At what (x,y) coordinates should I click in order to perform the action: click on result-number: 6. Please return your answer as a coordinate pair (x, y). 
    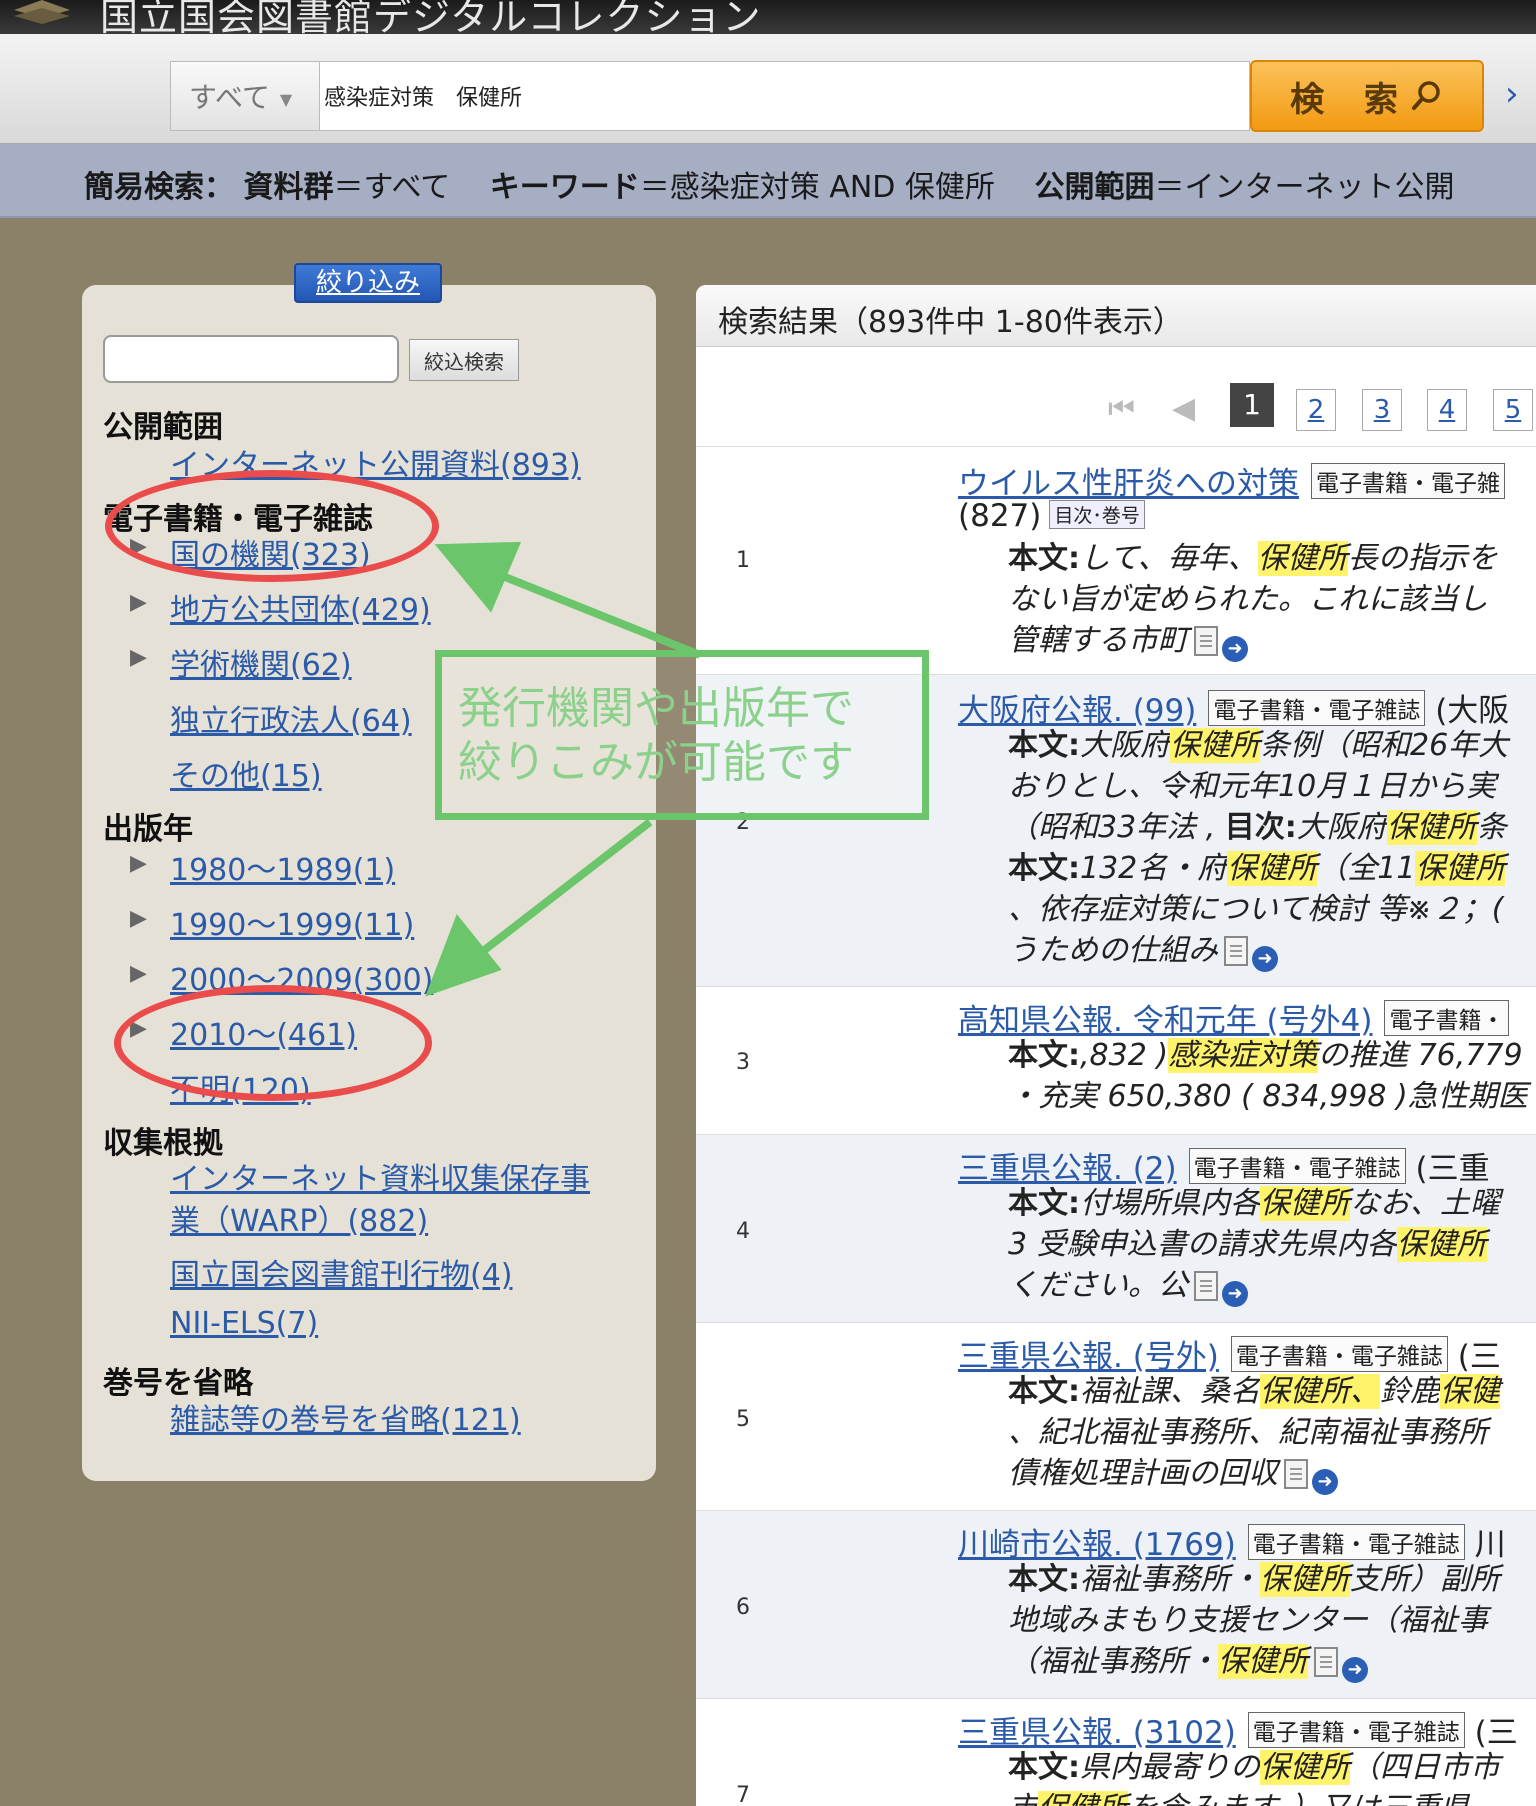
    Looking at the image, I should click on (743, 1607).